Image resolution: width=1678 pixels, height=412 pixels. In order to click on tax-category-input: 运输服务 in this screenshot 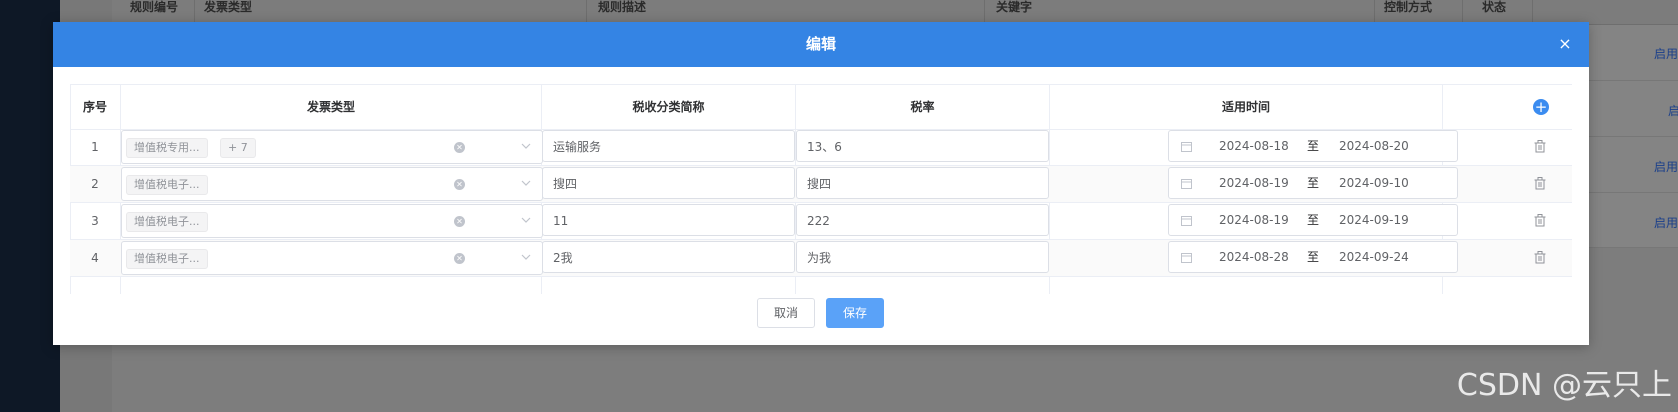, I will do `click(668, 146)`.